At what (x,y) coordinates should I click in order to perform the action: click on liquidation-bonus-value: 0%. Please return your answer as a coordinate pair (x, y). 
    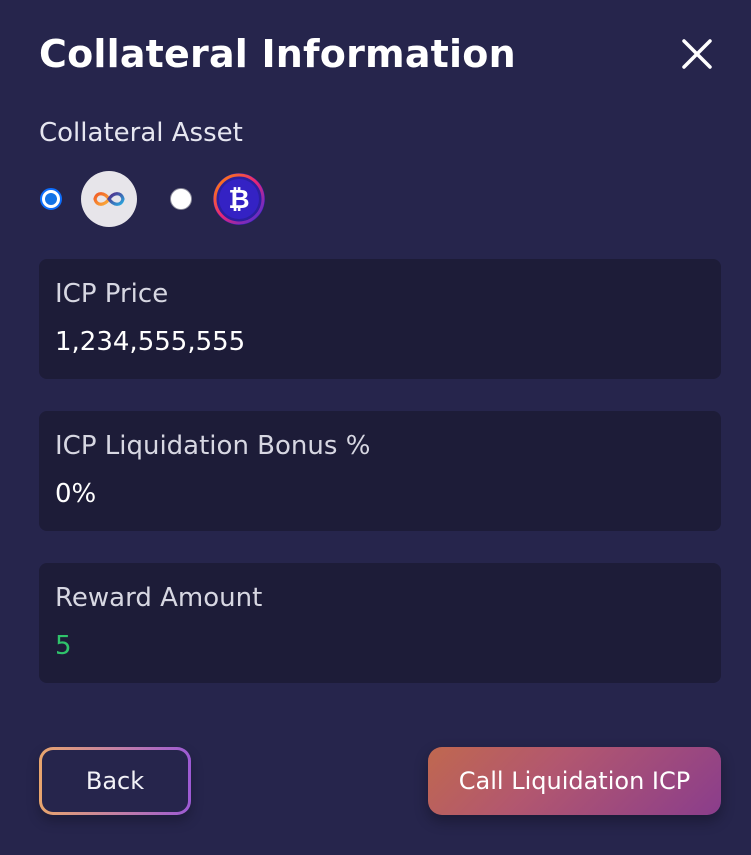
    Looking at the image, I should click on (76, 494).